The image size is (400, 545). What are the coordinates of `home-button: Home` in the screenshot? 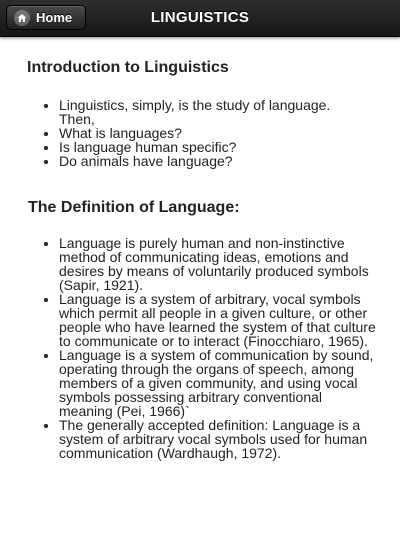 It's located at (46, 17).